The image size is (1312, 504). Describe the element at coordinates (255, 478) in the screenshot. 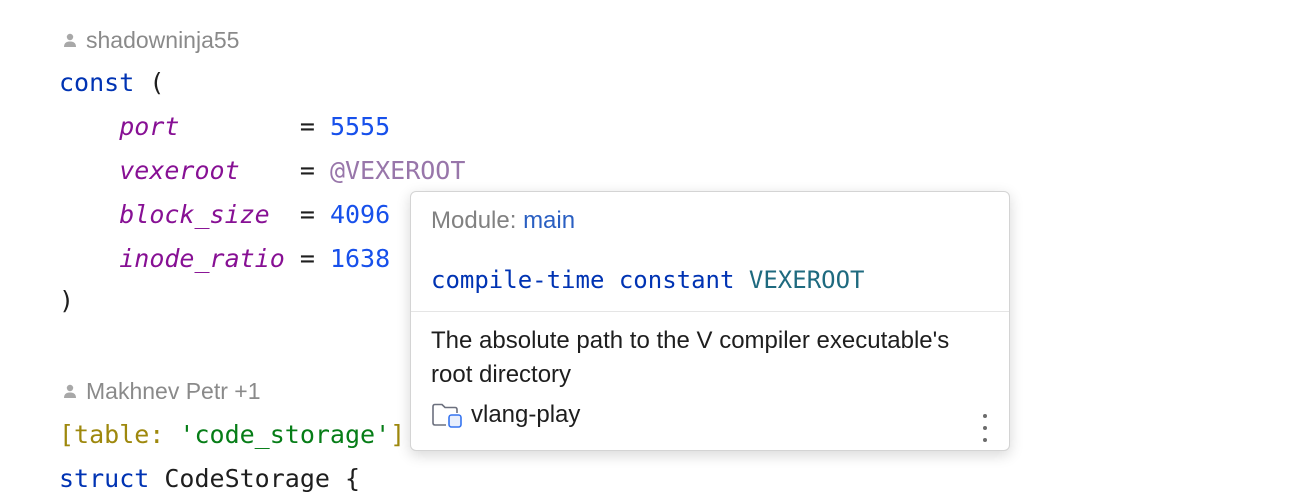

I see `struct-name: CodeStorage {` at that location.